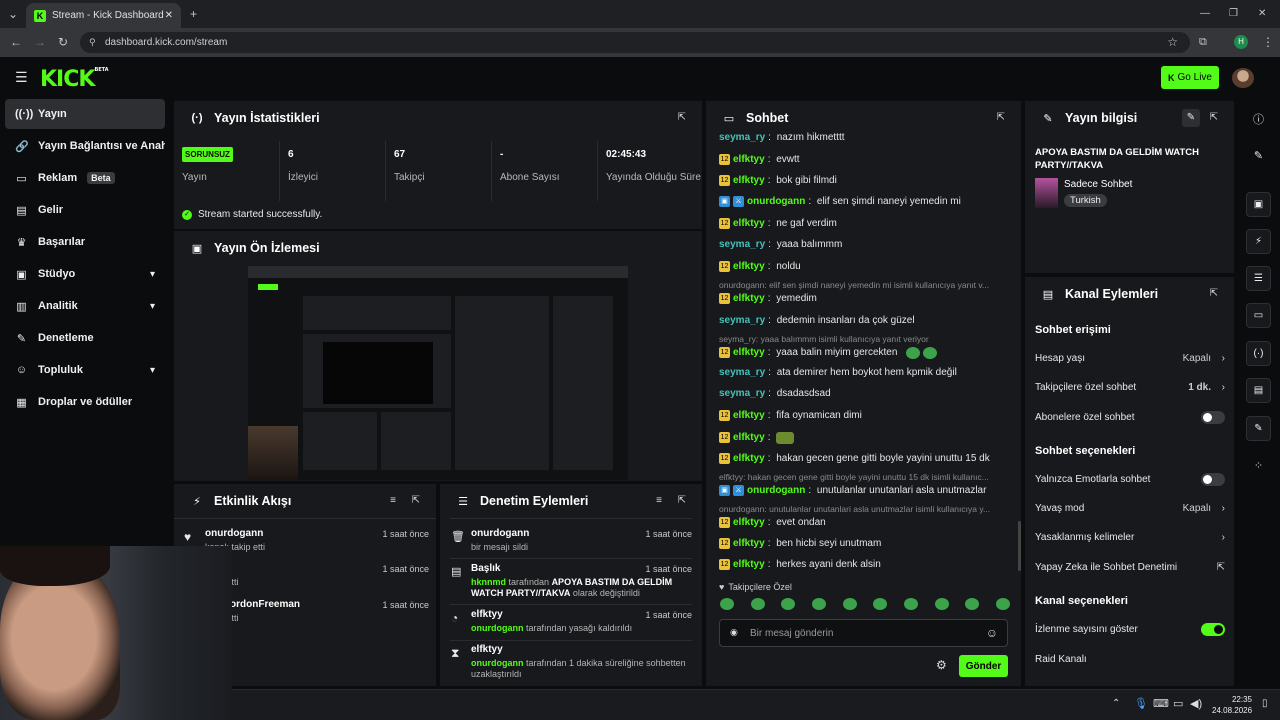 The image size is (1280, 720). I want to click on back-icon: ←, so click(16, 42).